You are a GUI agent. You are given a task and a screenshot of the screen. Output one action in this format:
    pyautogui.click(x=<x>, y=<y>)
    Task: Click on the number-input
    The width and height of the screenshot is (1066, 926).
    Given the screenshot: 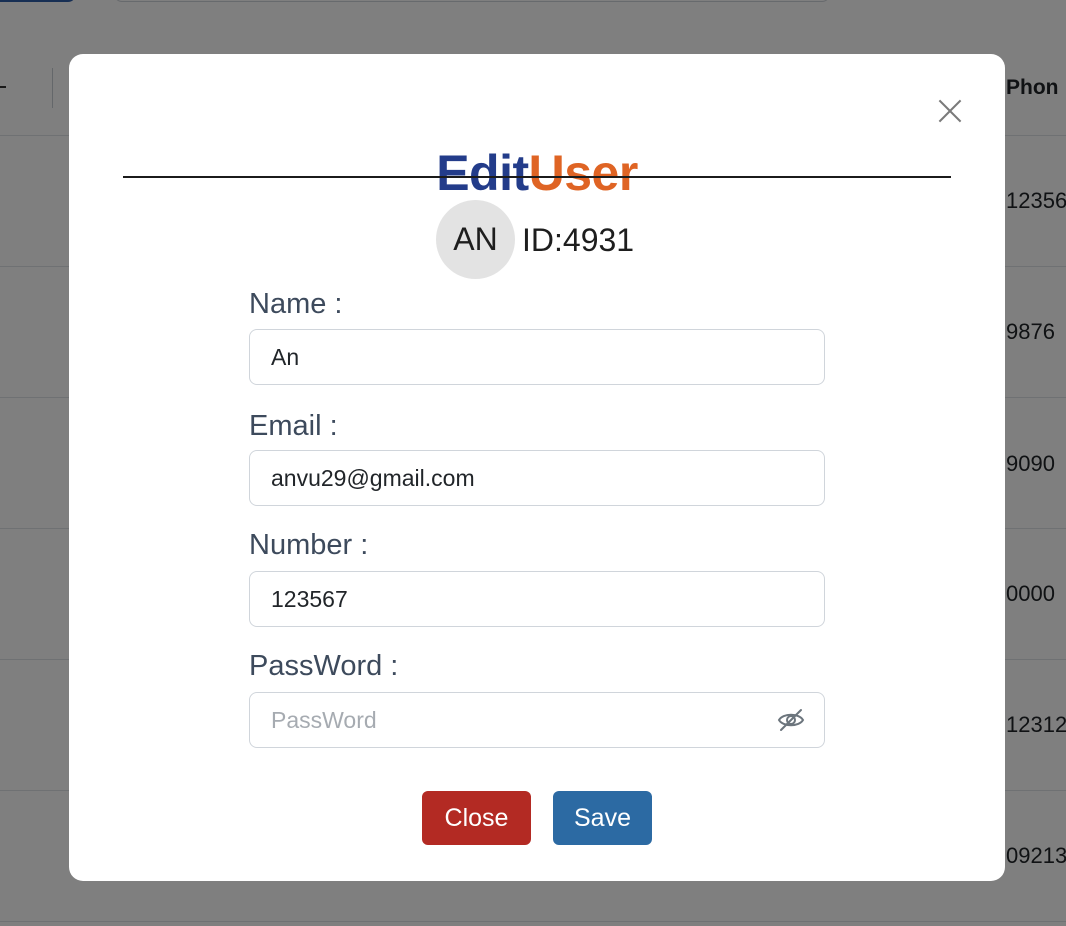 What is the action you would take?
    pyautogui.click(x=537, y=599)
    